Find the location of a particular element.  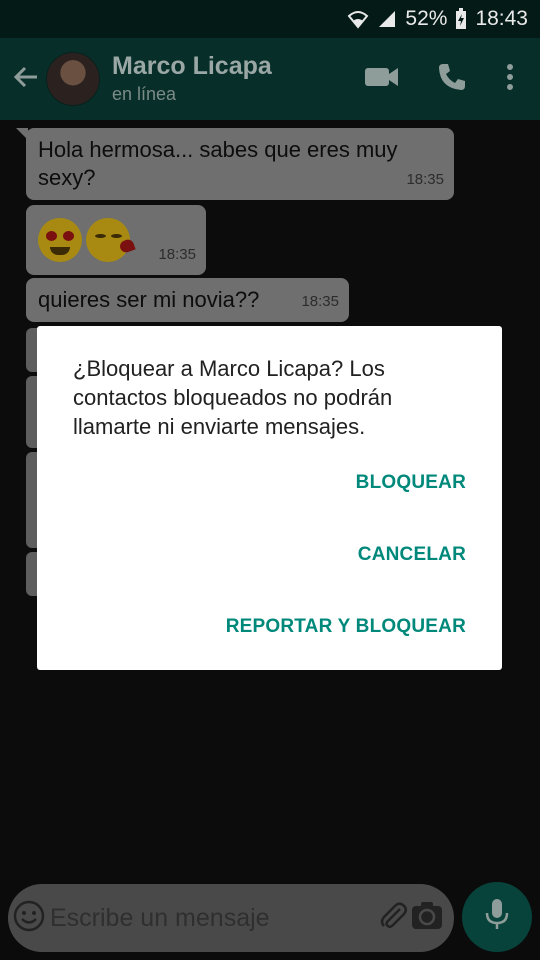

battery-percent: 52% is located at coordinates (426, 18).